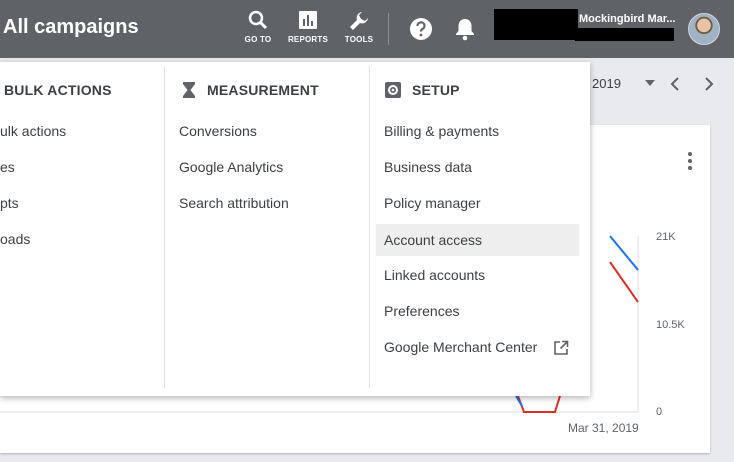 This screenshot has width=734, height=462. Describe the element at coordinates (539, 404) in the screenshot. I see `series-red-line-lower` at that location.